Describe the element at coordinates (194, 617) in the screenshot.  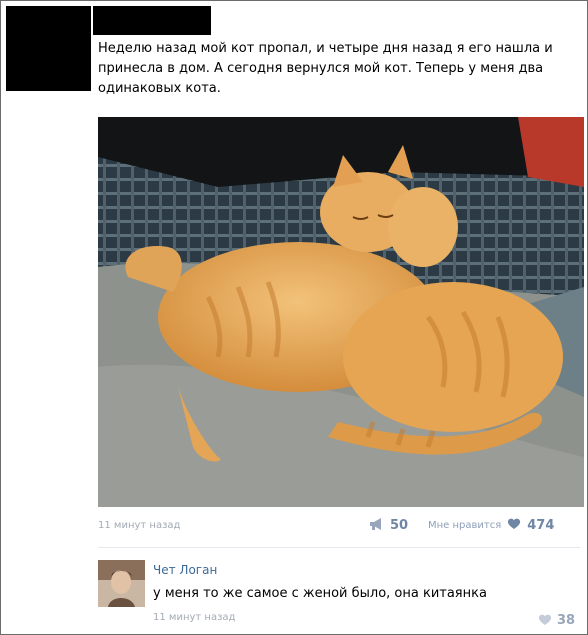
I see `comment-time: 11 минут назад` at that location.